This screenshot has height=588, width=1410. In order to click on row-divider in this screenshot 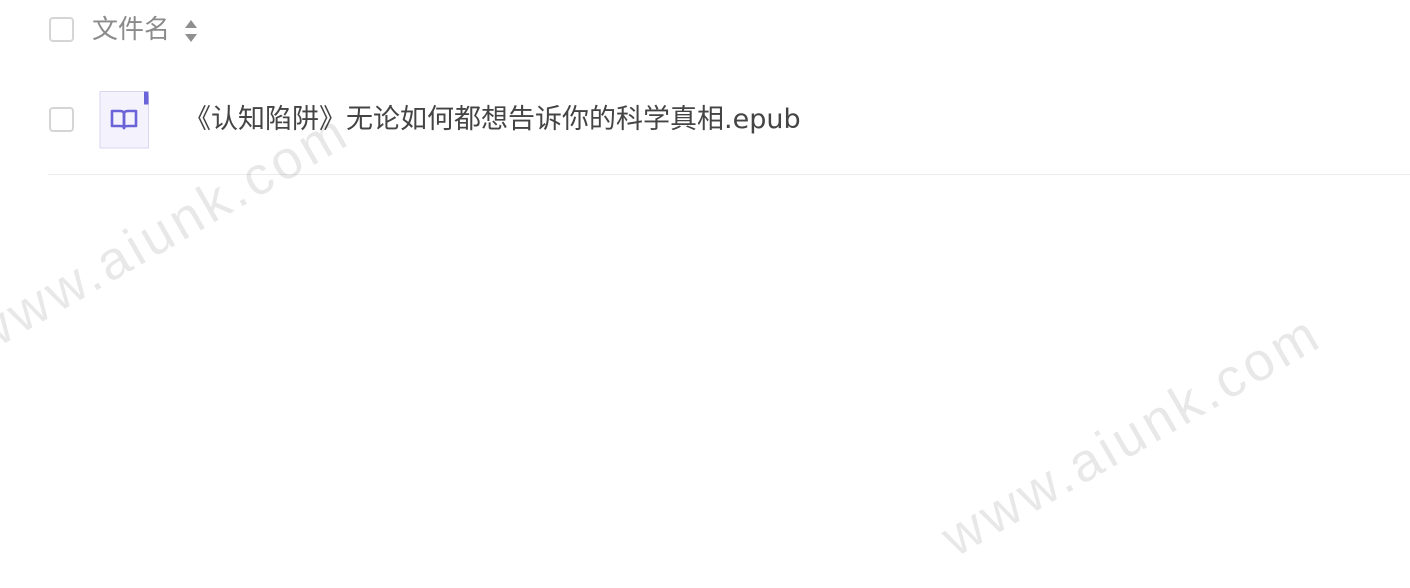, I will do `click(729, 174)`.